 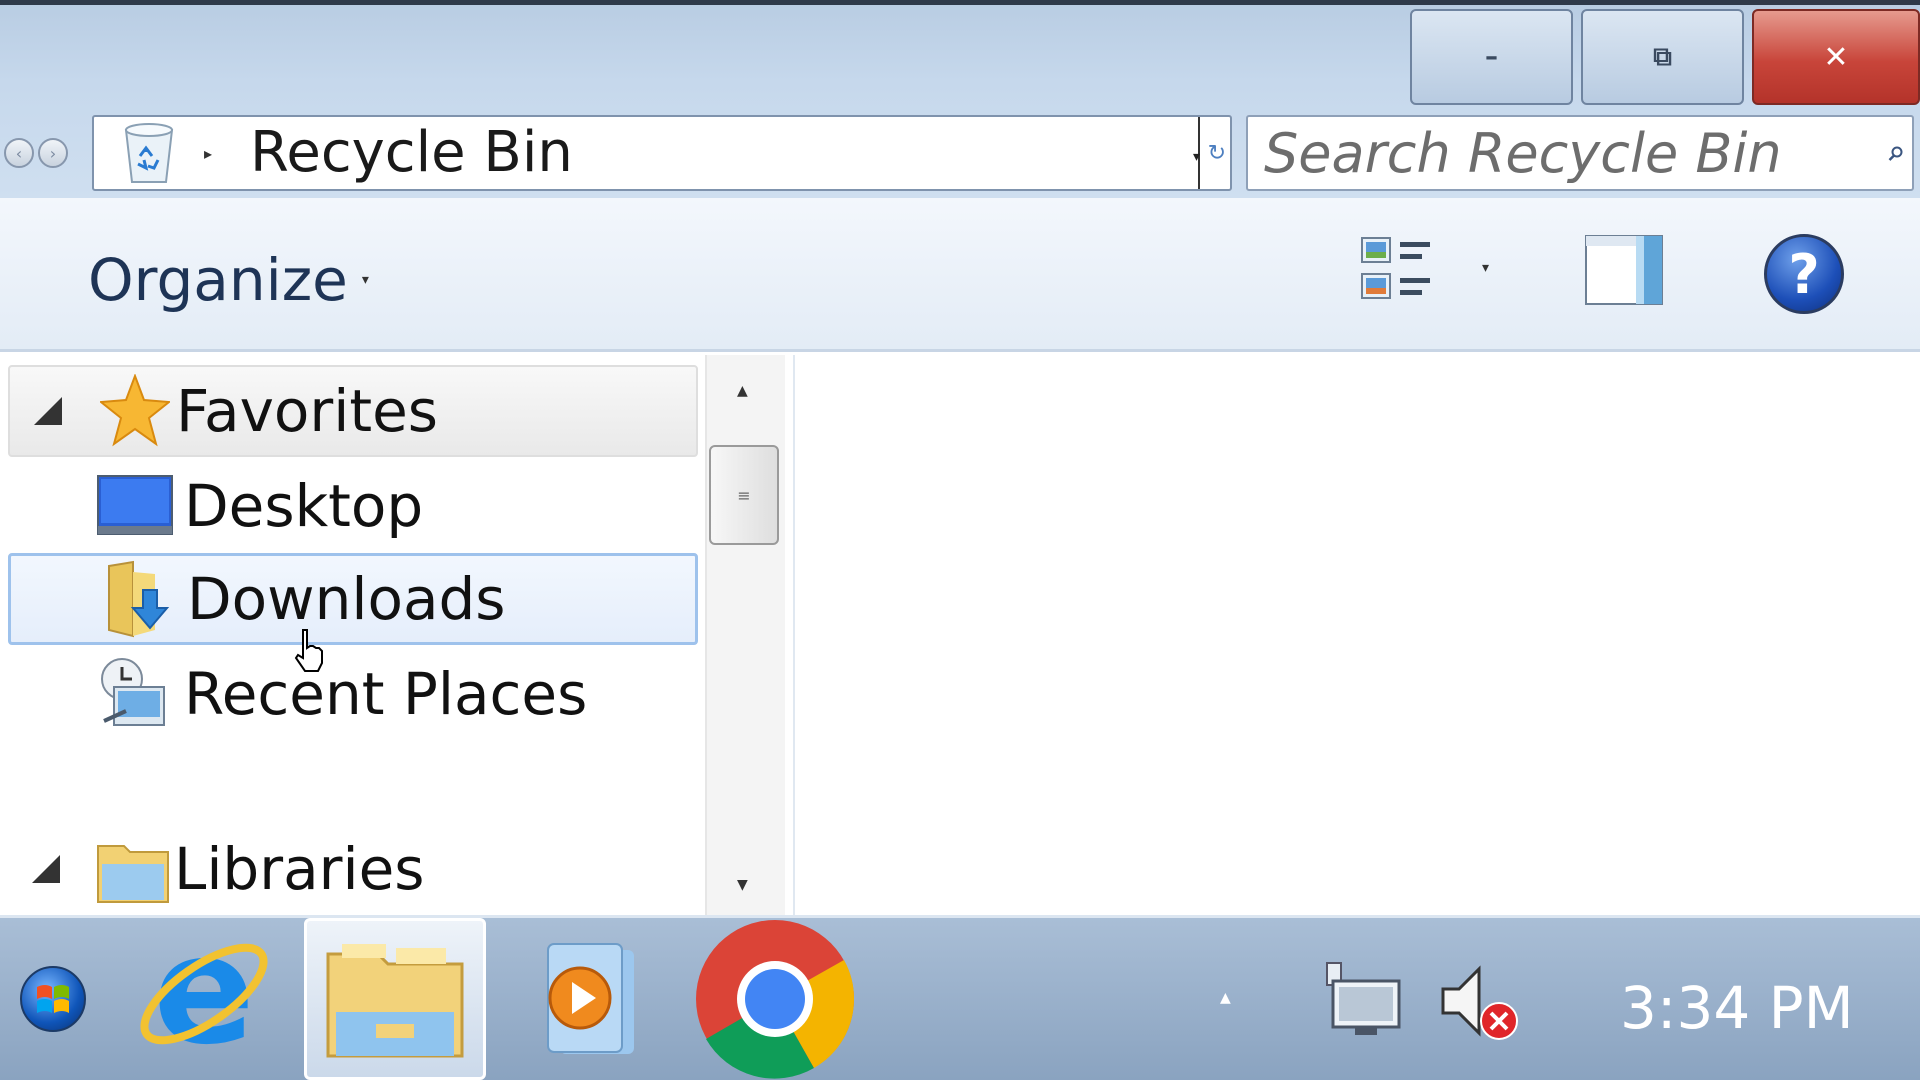 What do you see at coordinates (411, 153) in the screenshot?
I see `breadcrumb-location: Recycle Bin` at bounding box center [411, 153].